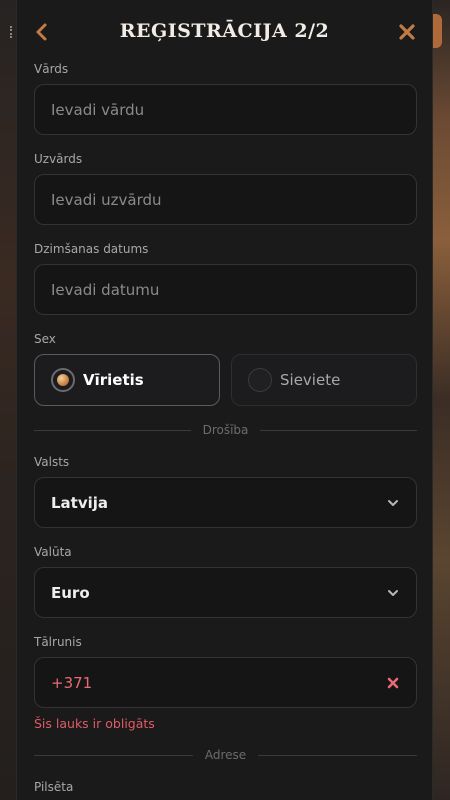 Image resolution: width=450 pixels, height=800 pixels. Describe the element at coordinates (225, 682) in the screenshot. I see `phone-input: +371` at that location.